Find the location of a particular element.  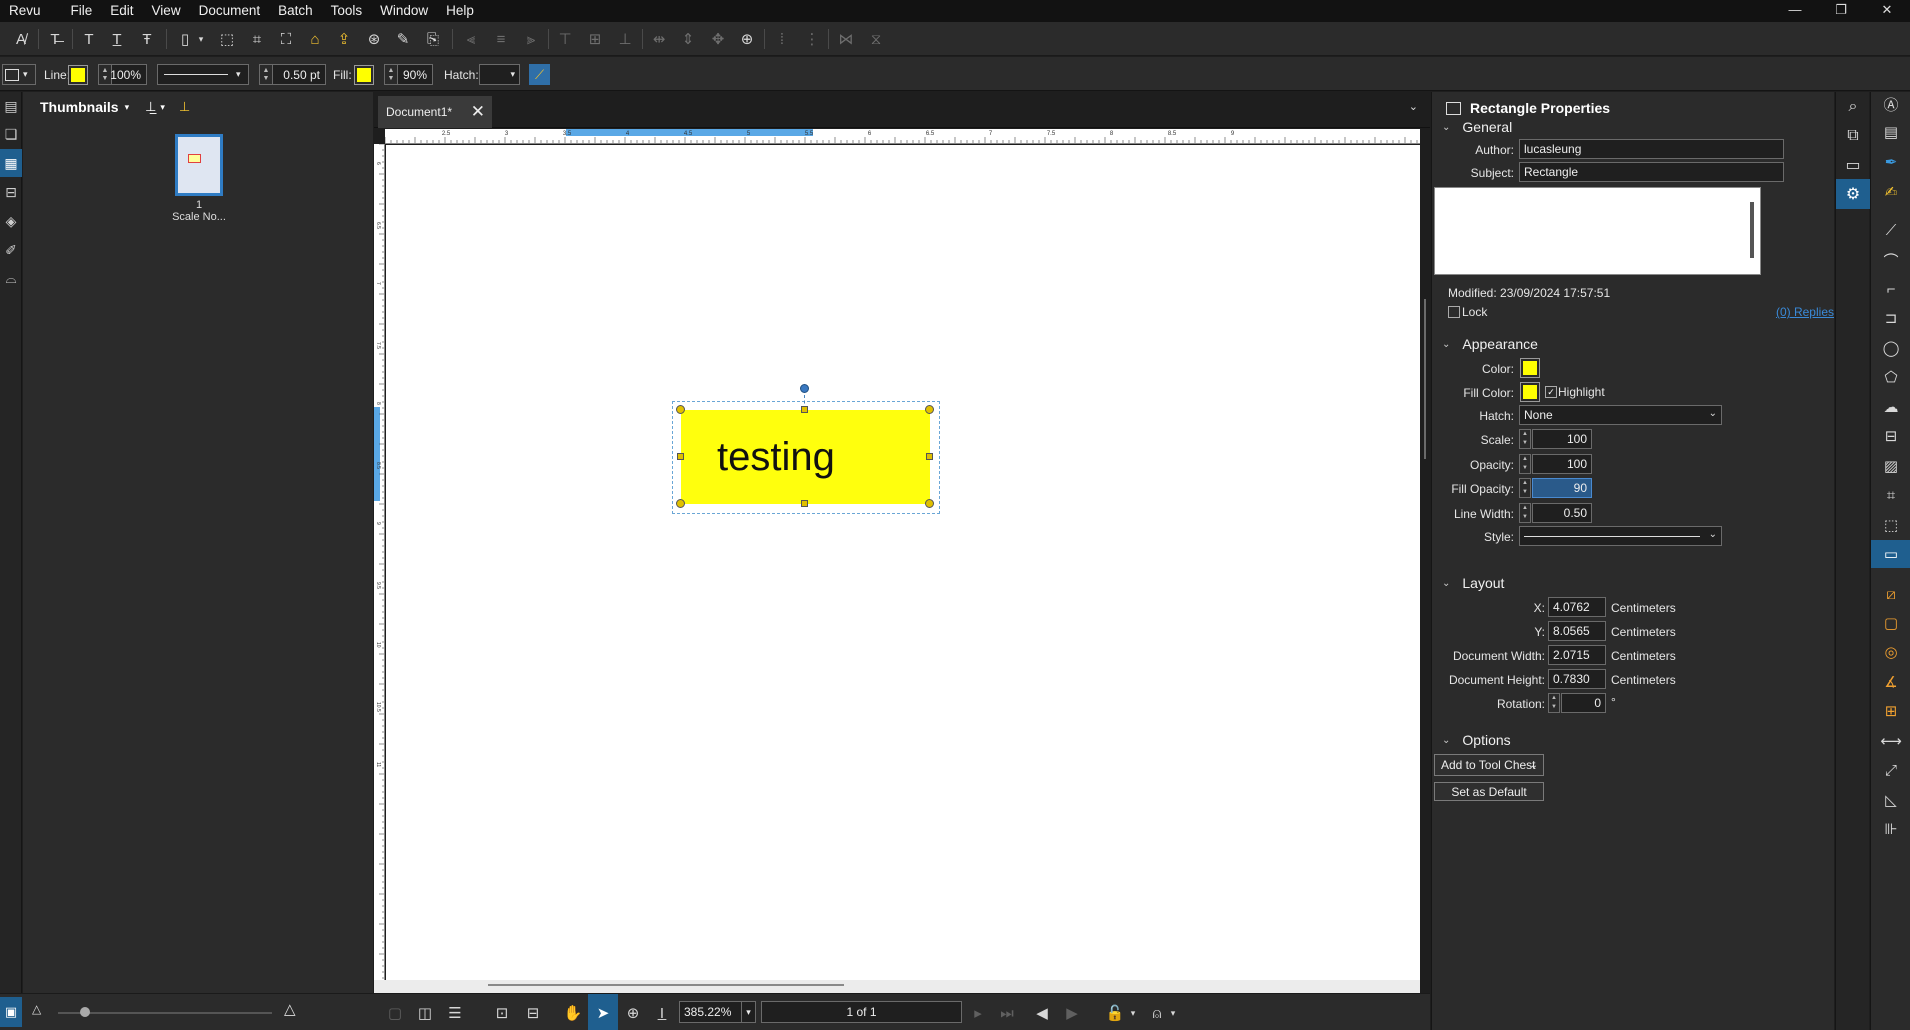

vertical-scrollbar-thumb is located at coordinates (1425, 379).